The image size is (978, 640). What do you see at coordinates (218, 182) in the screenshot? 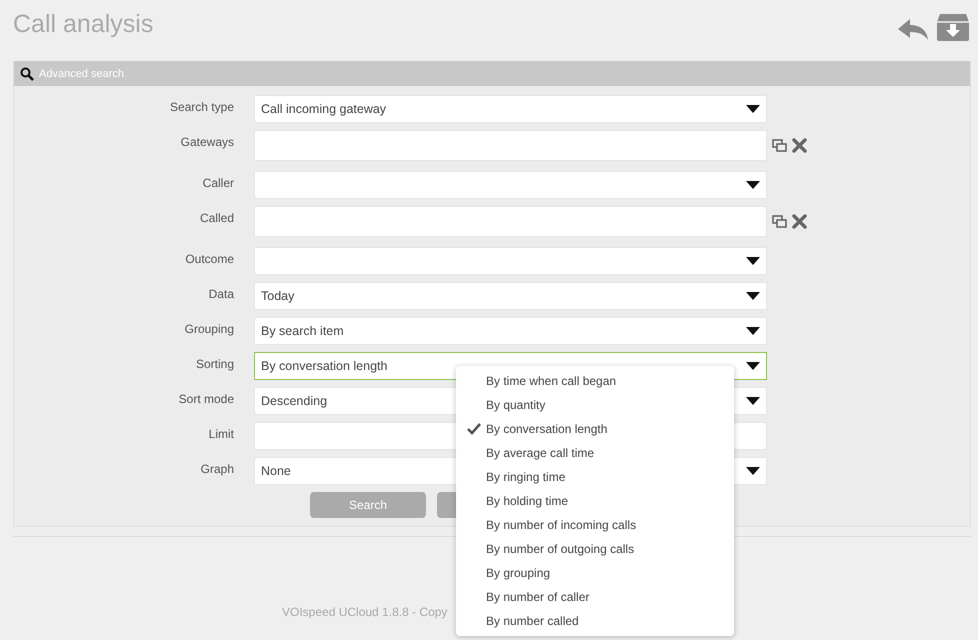
I see `field-label: Caller` at bounding box center [218, 182].